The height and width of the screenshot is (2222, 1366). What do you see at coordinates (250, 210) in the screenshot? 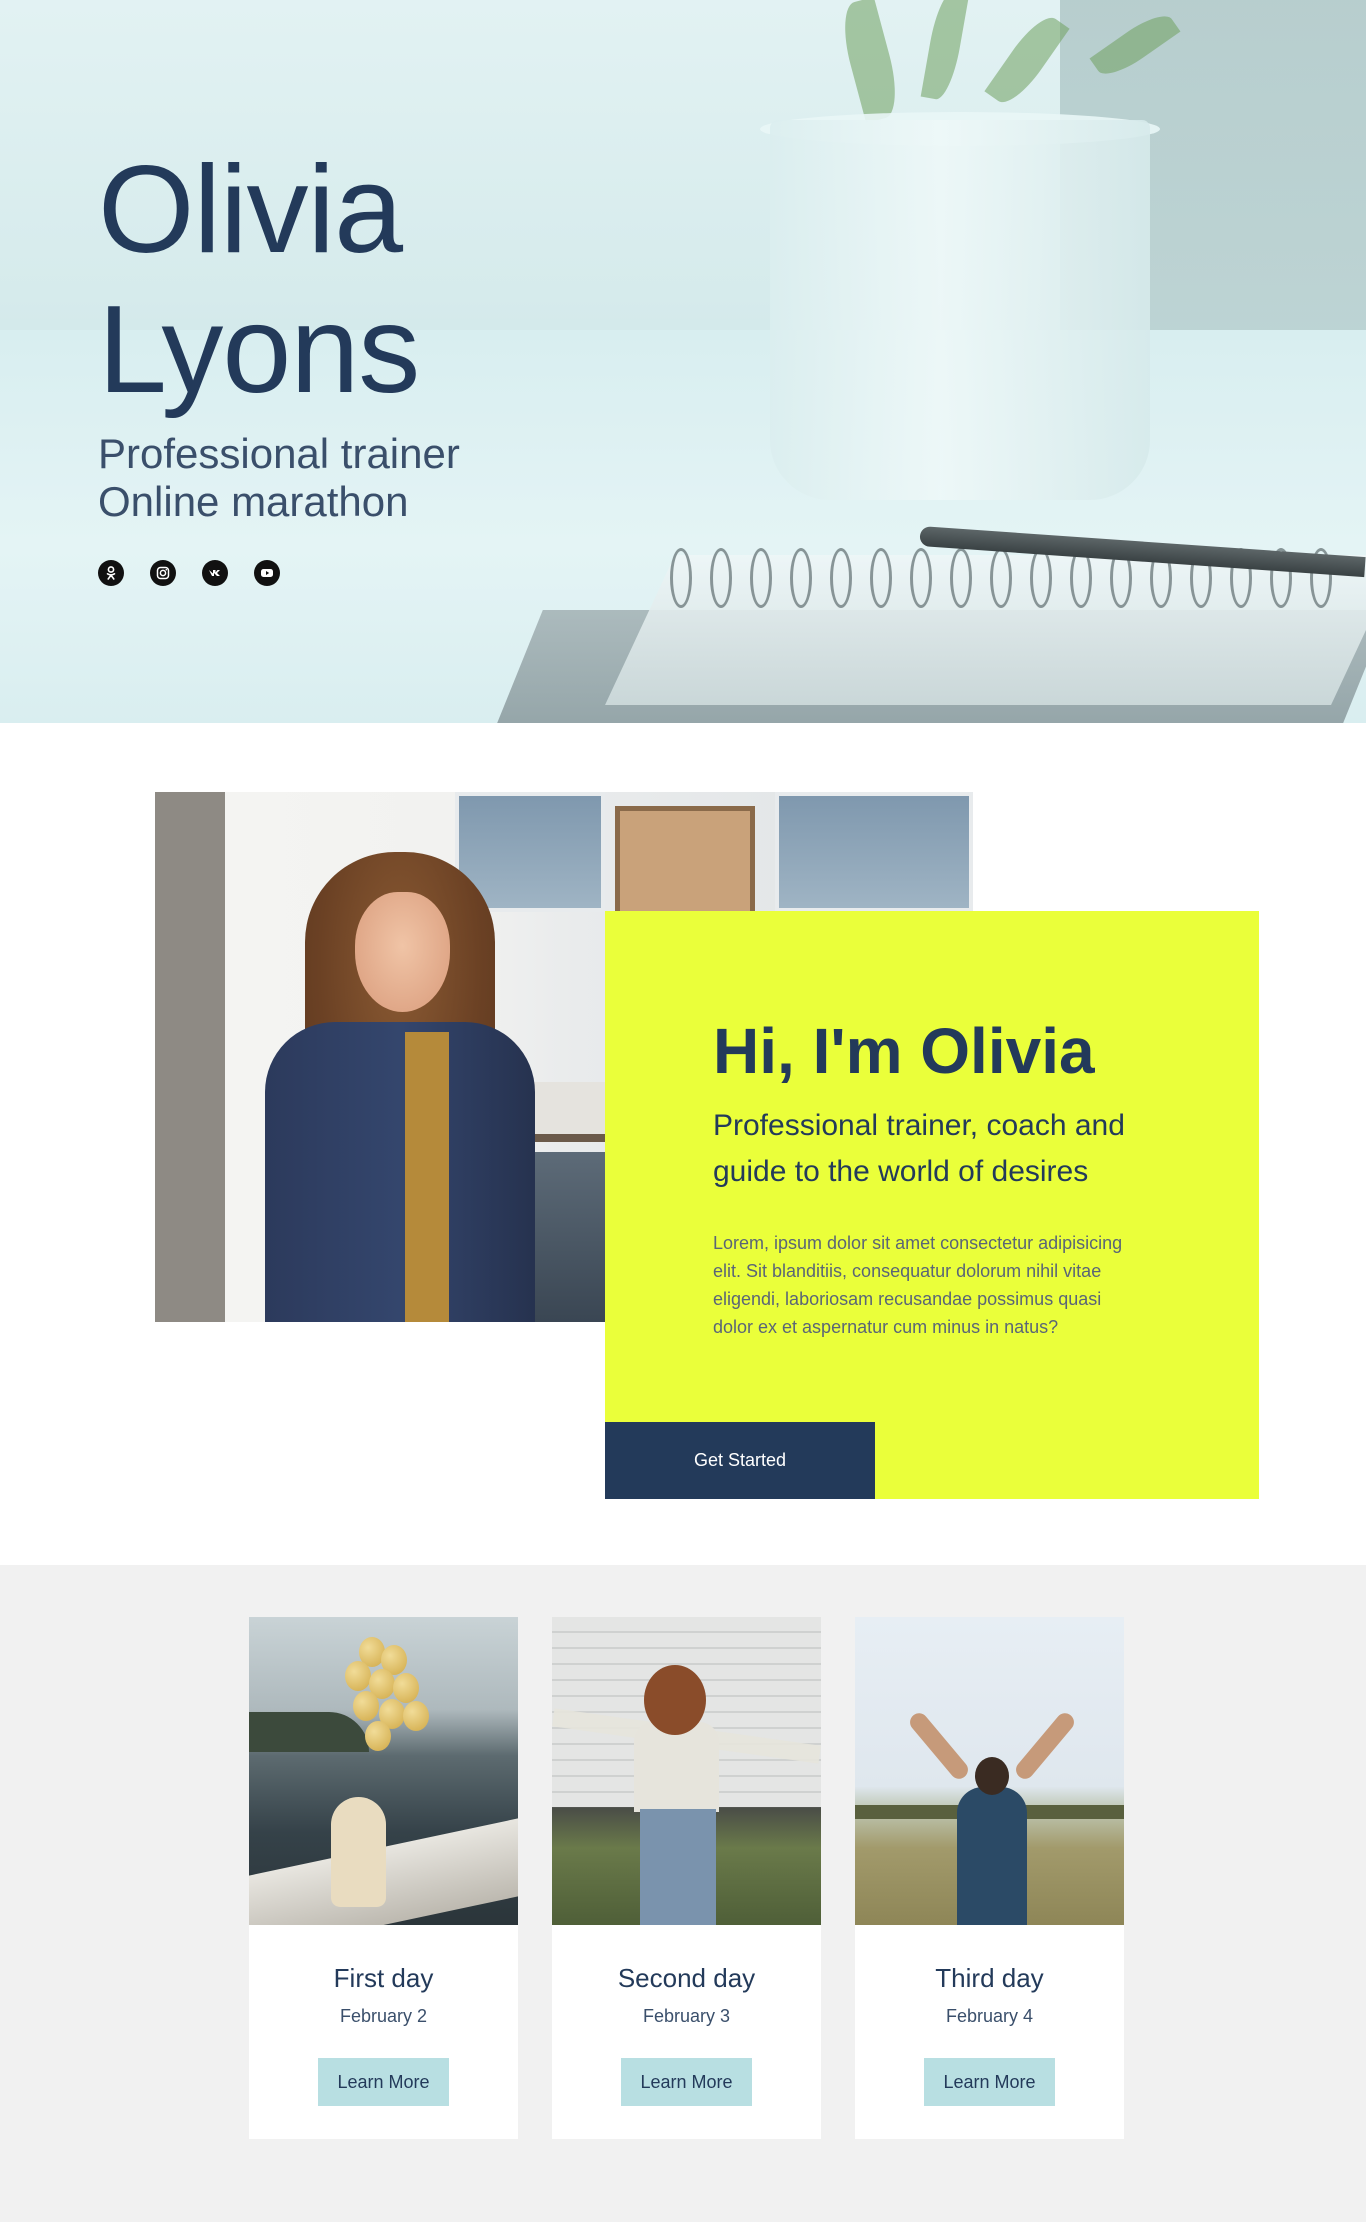
I see `hero-name-first: Olivia` at bounding box center [250, 210].